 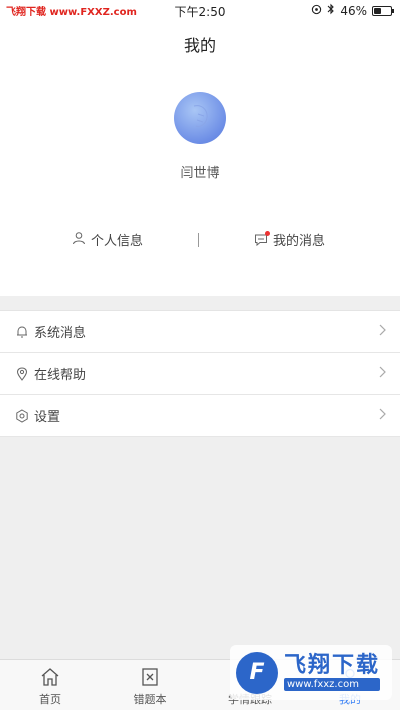 I want to click on avatar, so click(x=200, y=118).